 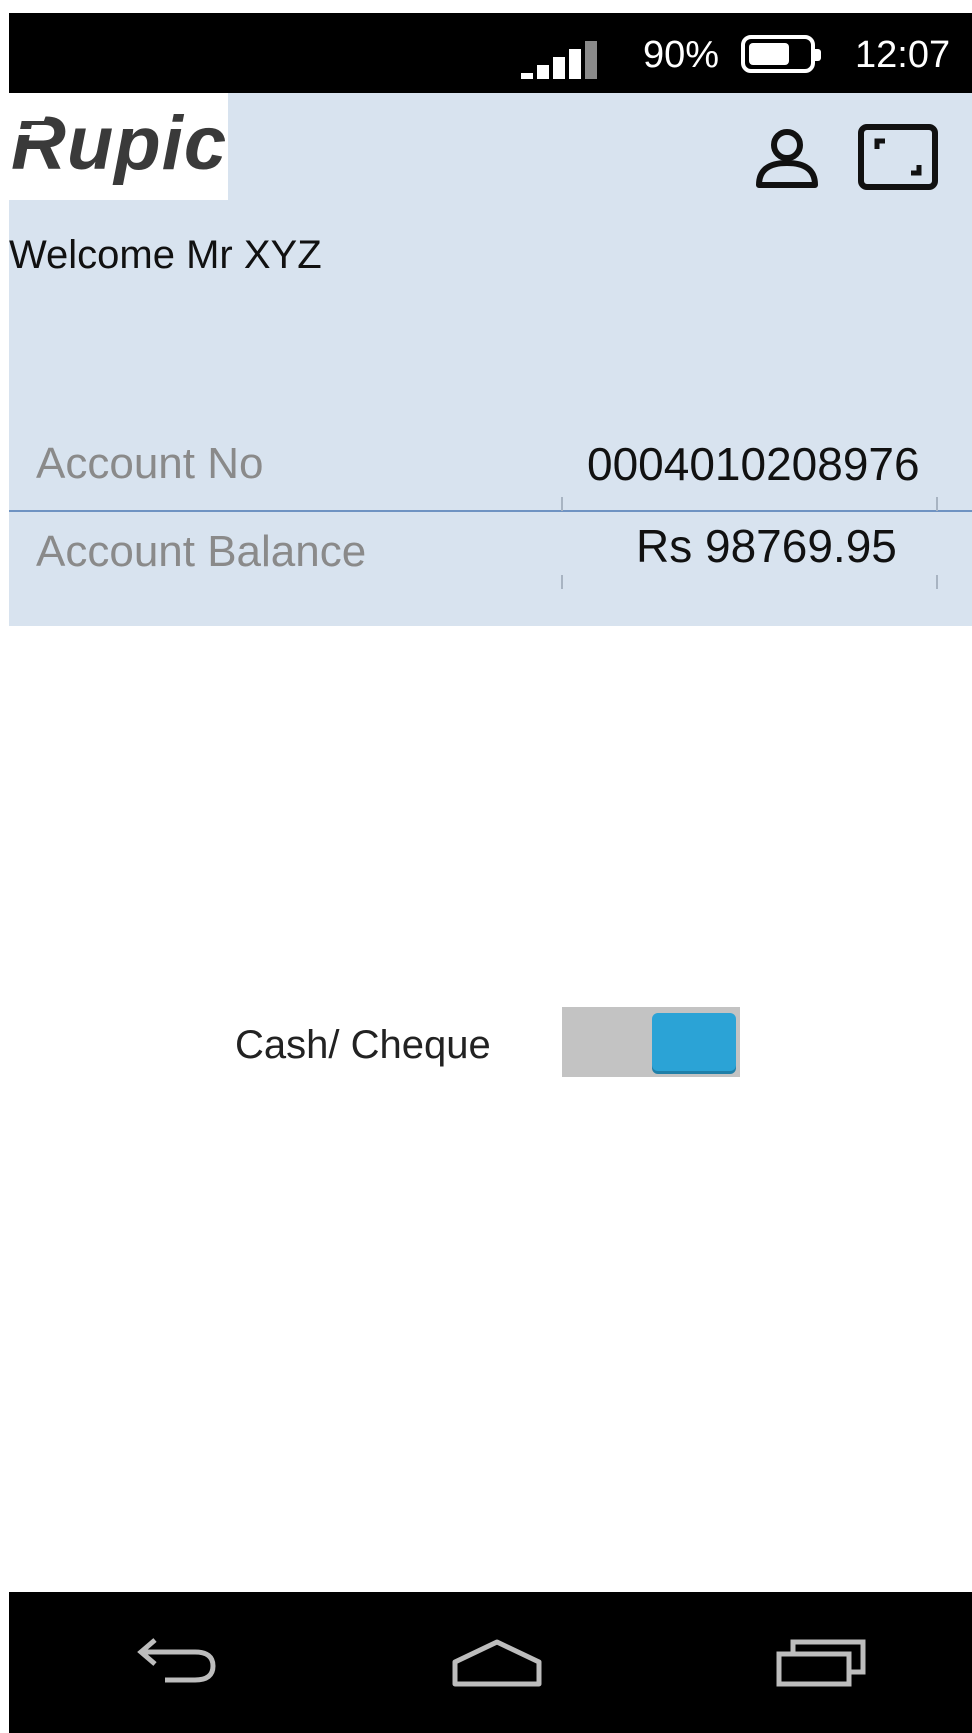 What do you see at coordinates (899, 159) in the screenshot?
I see `fullscreen-icon` at bounding box center [899, 159].